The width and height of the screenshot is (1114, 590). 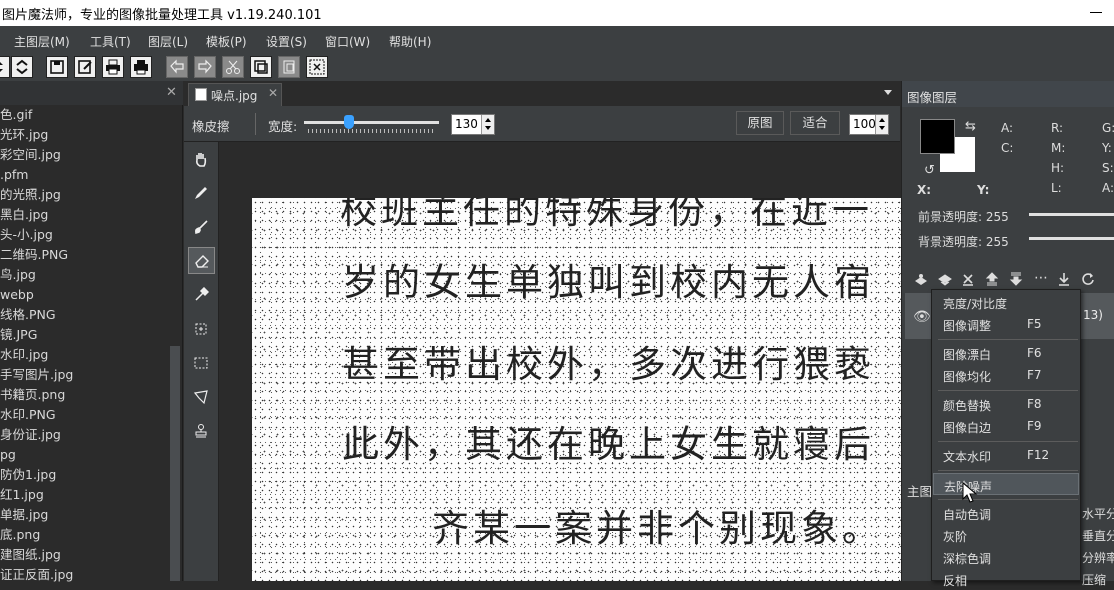 What do you see at coordinates (970, 126) in the screenshot?
I see `swap-colors-icon: ⇆` at bounding box center [970, 126].